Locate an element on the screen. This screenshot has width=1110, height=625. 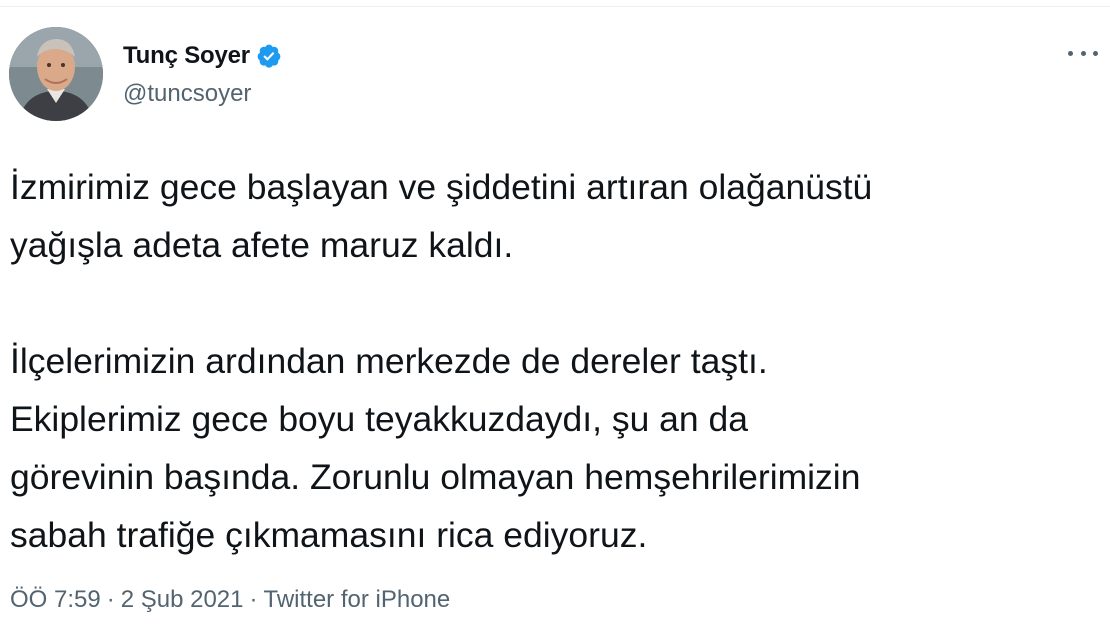
author-name-row: Tunç Soyer is located at coordinates (202, 56).